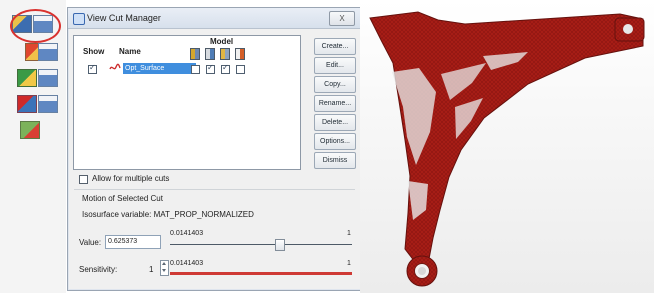 Image resolution: width=654 pixels, height=295 pixels. What do you see at coordinates (35, 26) in the screenshot?
I see `selection-highlight-circle` at bounding box center [35, 26].